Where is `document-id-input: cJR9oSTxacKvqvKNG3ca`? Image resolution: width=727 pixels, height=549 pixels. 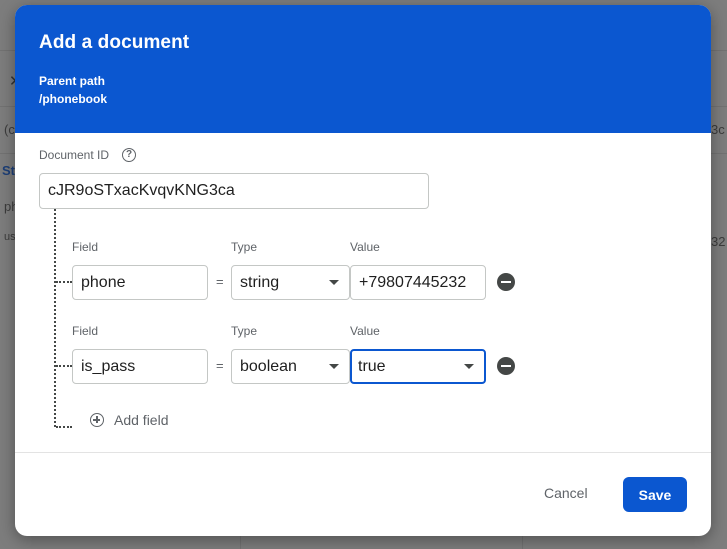
document-id-input: cJR9oSTxacKvqvKNG3ca is located at coordinates (234, 191).